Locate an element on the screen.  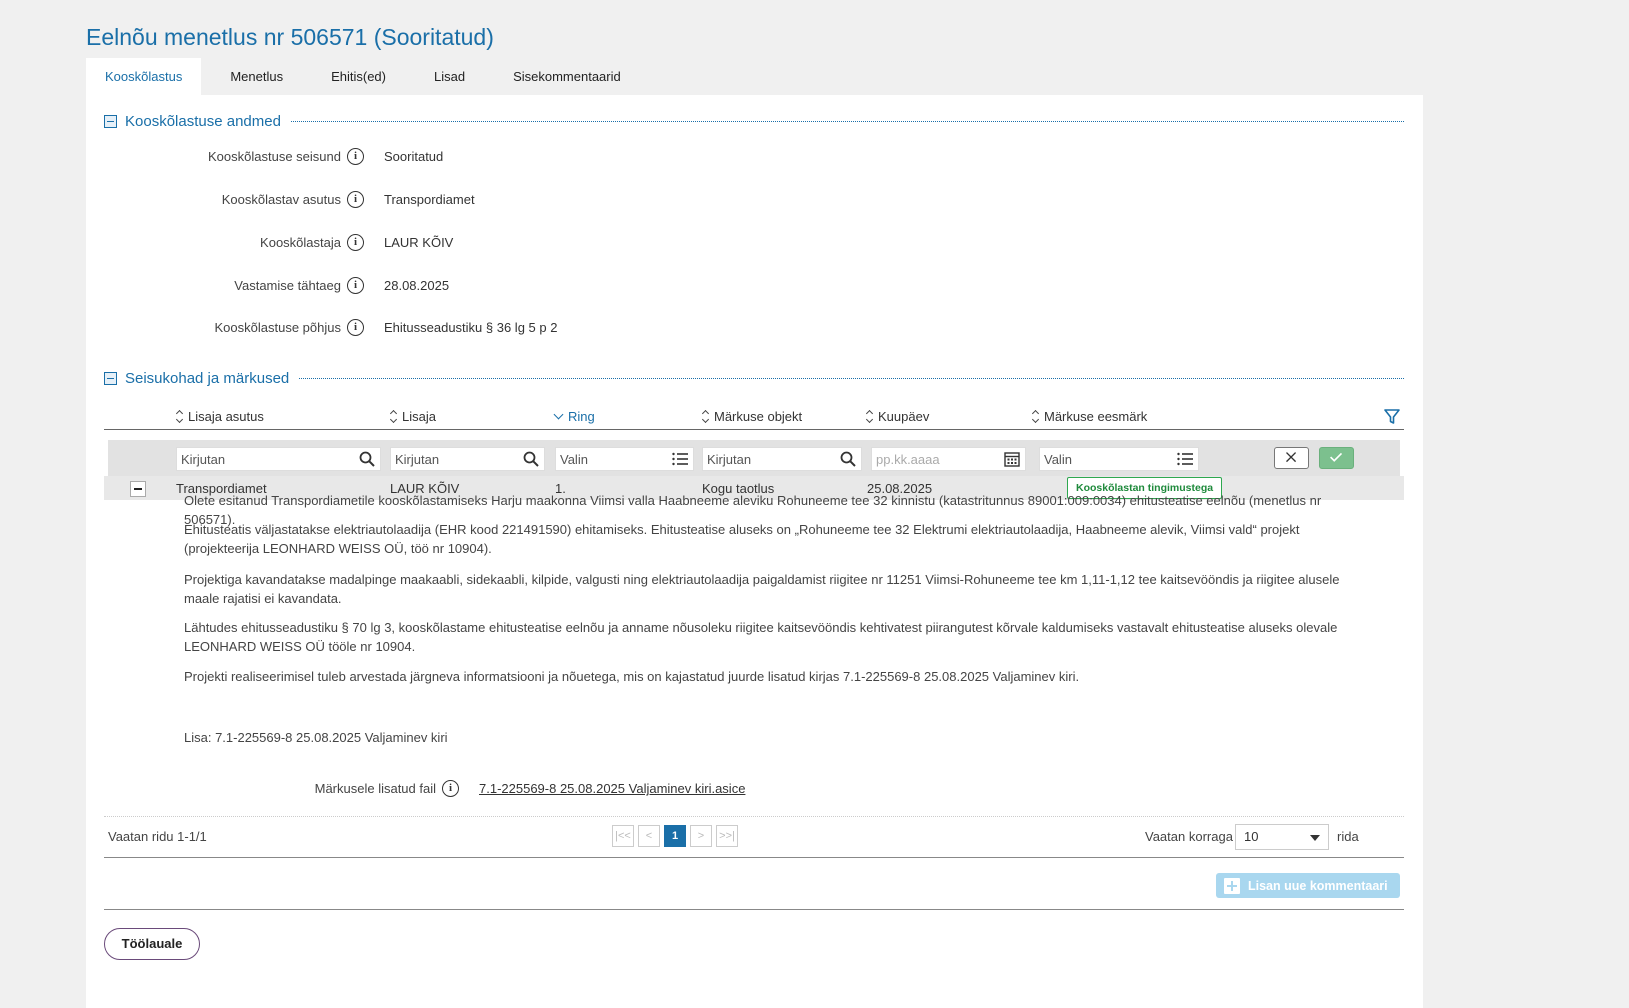
prev-page-button: < is located at coordinates (649, 836).